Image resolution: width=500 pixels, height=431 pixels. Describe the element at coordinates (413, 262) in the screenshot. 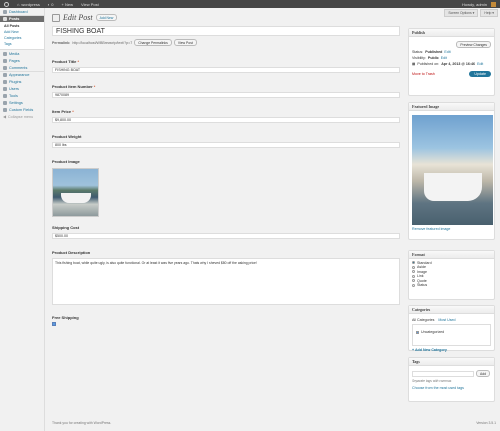

I see `format-radio-standard` at that location.